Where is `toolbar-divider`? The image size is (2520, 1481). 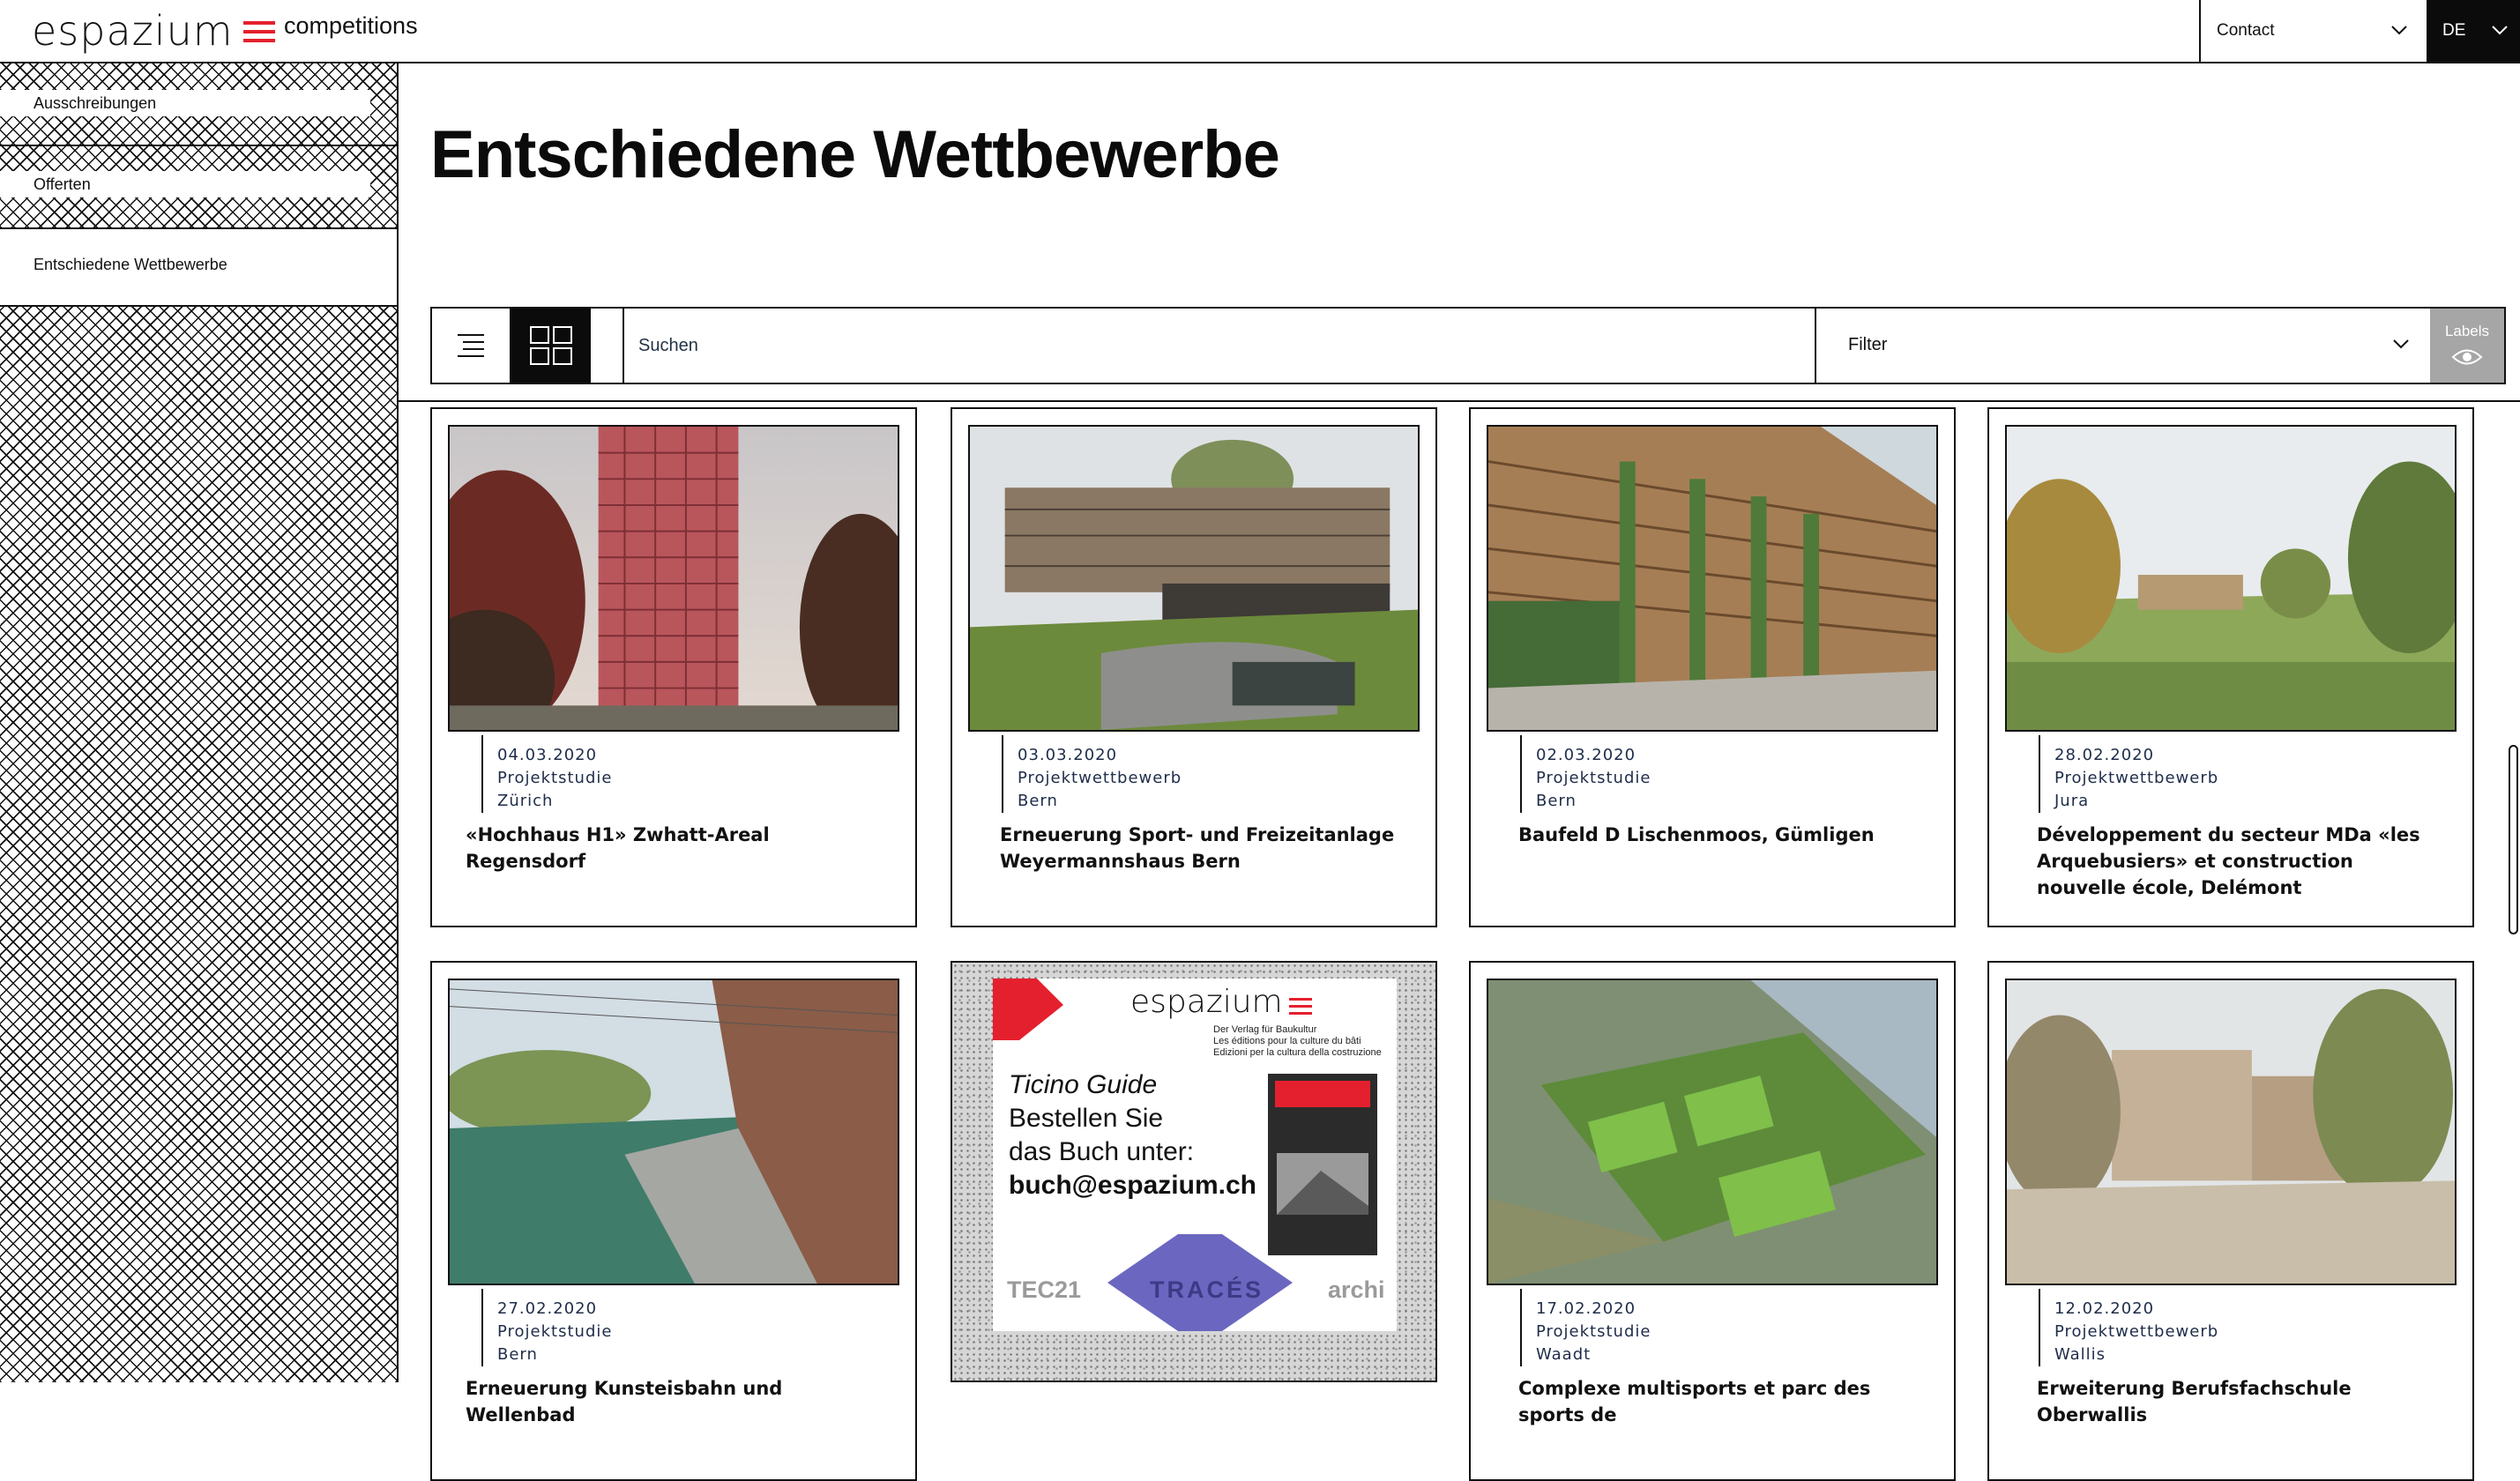 toolbar-divider is located at coordinates (1459, 401).